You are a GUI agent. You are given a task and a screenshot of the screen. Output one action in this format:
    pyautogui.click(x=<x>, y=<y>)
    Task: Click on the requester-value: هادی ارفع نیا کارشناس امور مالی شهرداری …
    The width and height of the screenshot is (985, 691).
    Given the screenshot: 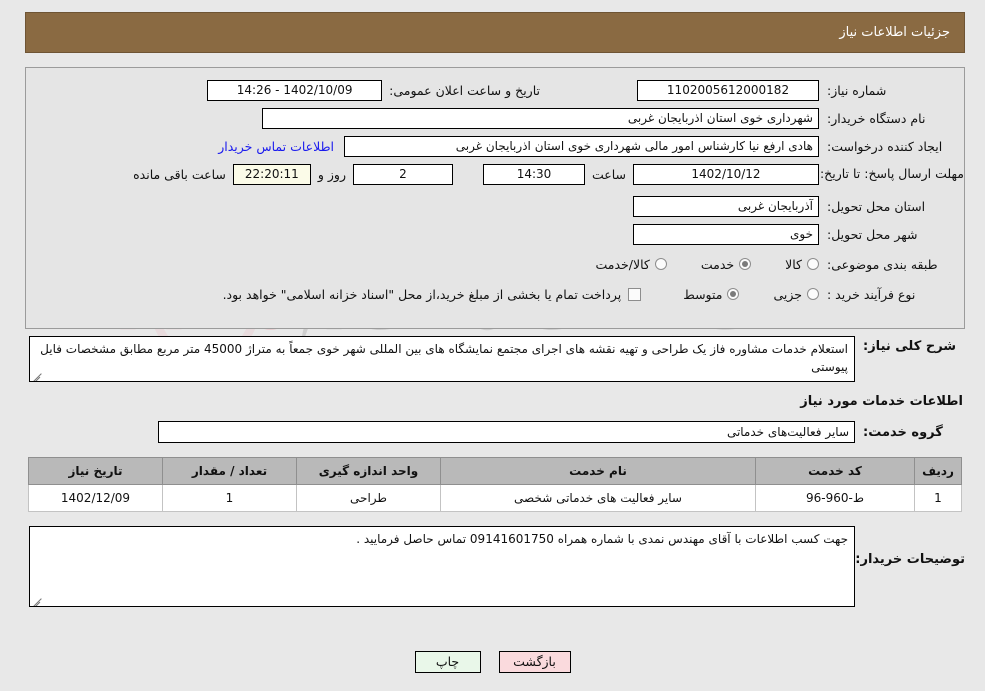 What is the action you would take?
    pyautogui.click(x=581, y=146)
    